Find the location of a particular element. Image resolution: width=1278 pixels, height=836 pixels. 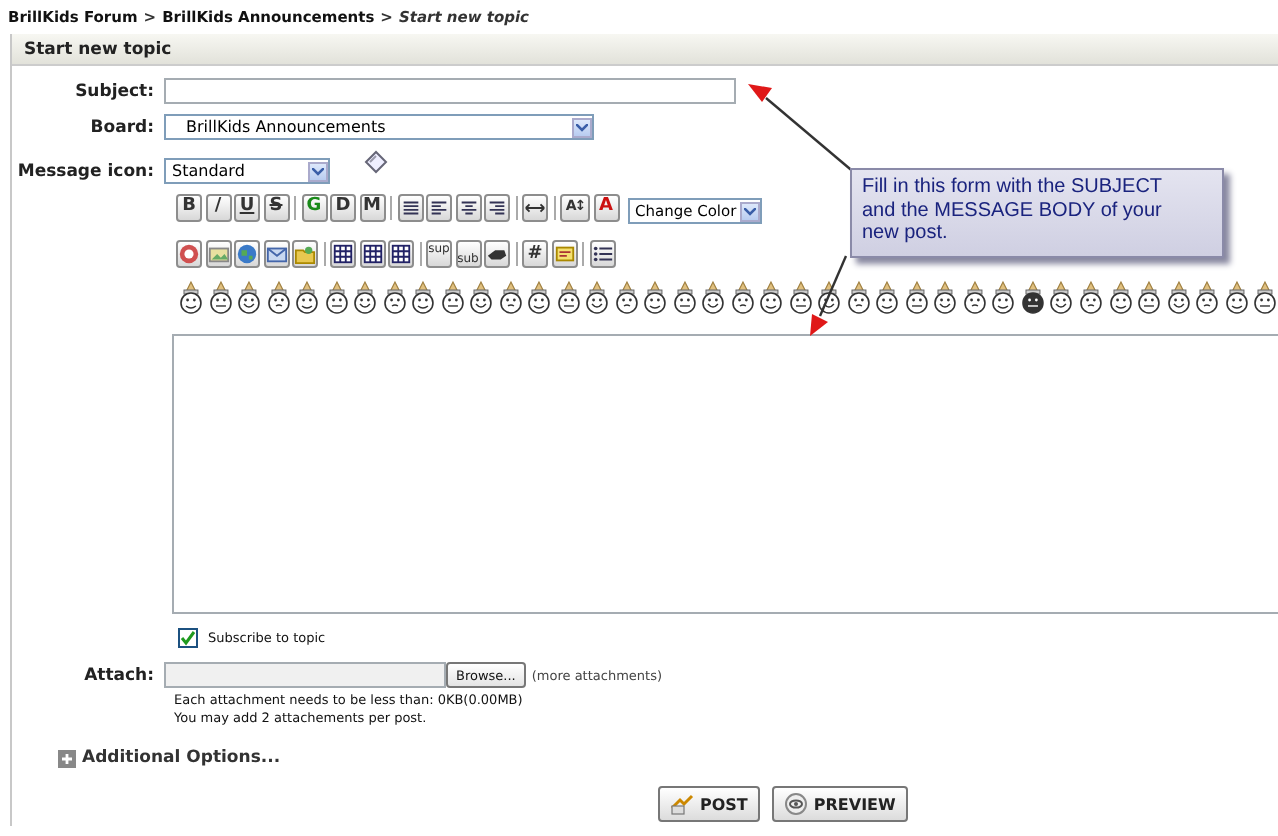

format-button: B is located at coordinates (189, 207).